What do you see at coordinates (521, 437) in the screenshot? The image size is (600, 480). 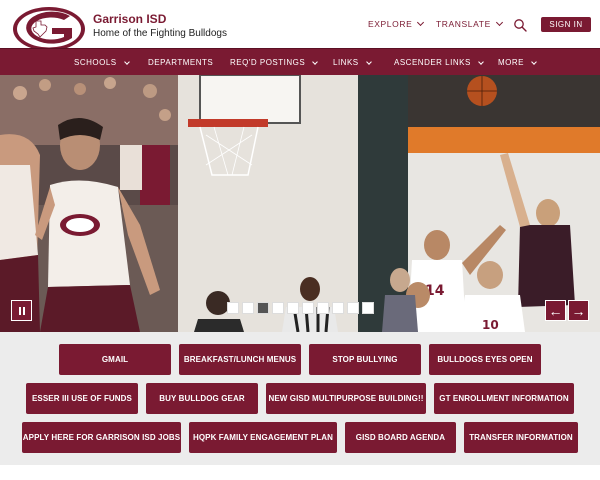 I see `quick-link-transfer-information: TRANSFER INFORMATION` at bounding box center [521, 437].